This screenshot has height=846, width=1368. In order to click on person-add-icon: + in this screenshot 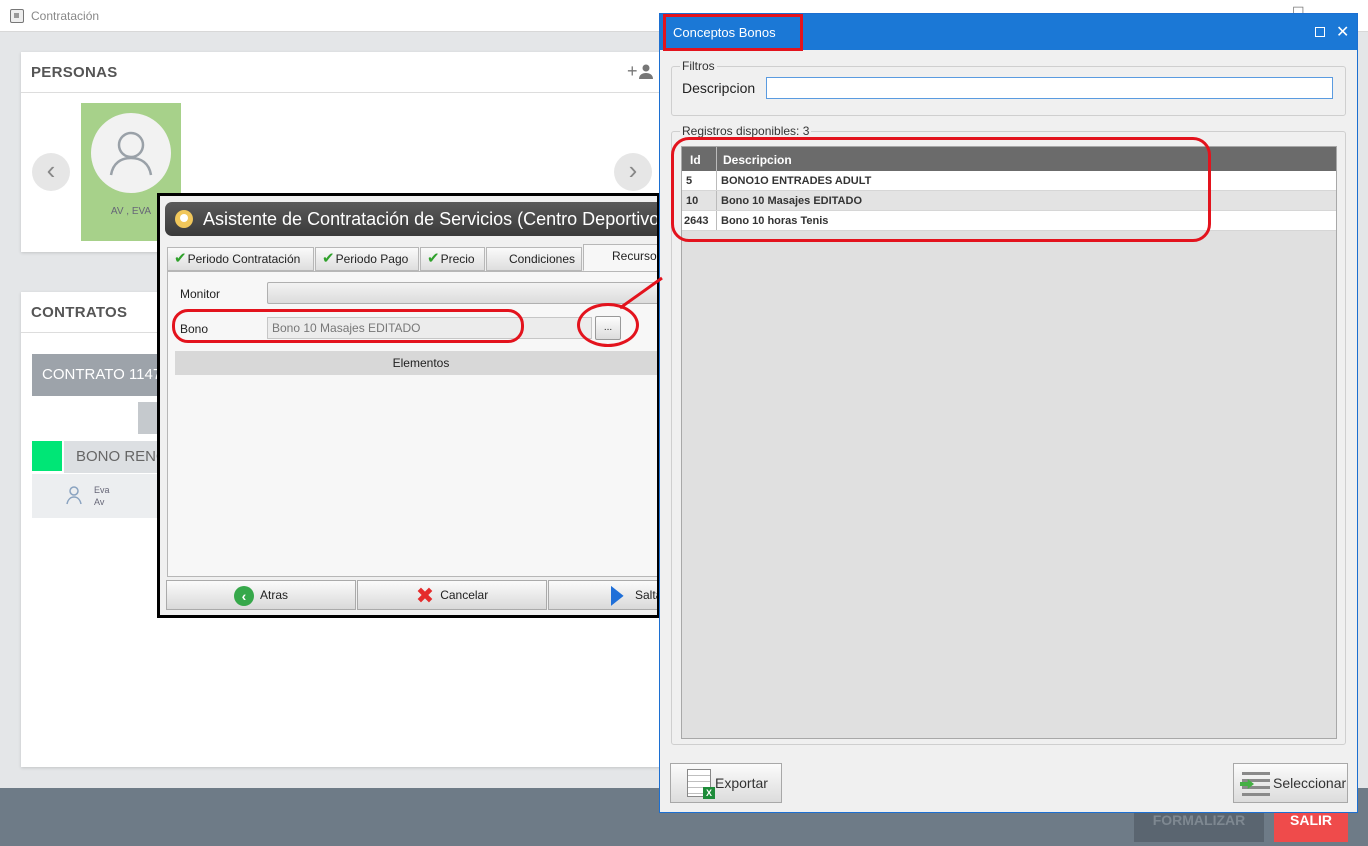, I will do `click(640, 71)`.